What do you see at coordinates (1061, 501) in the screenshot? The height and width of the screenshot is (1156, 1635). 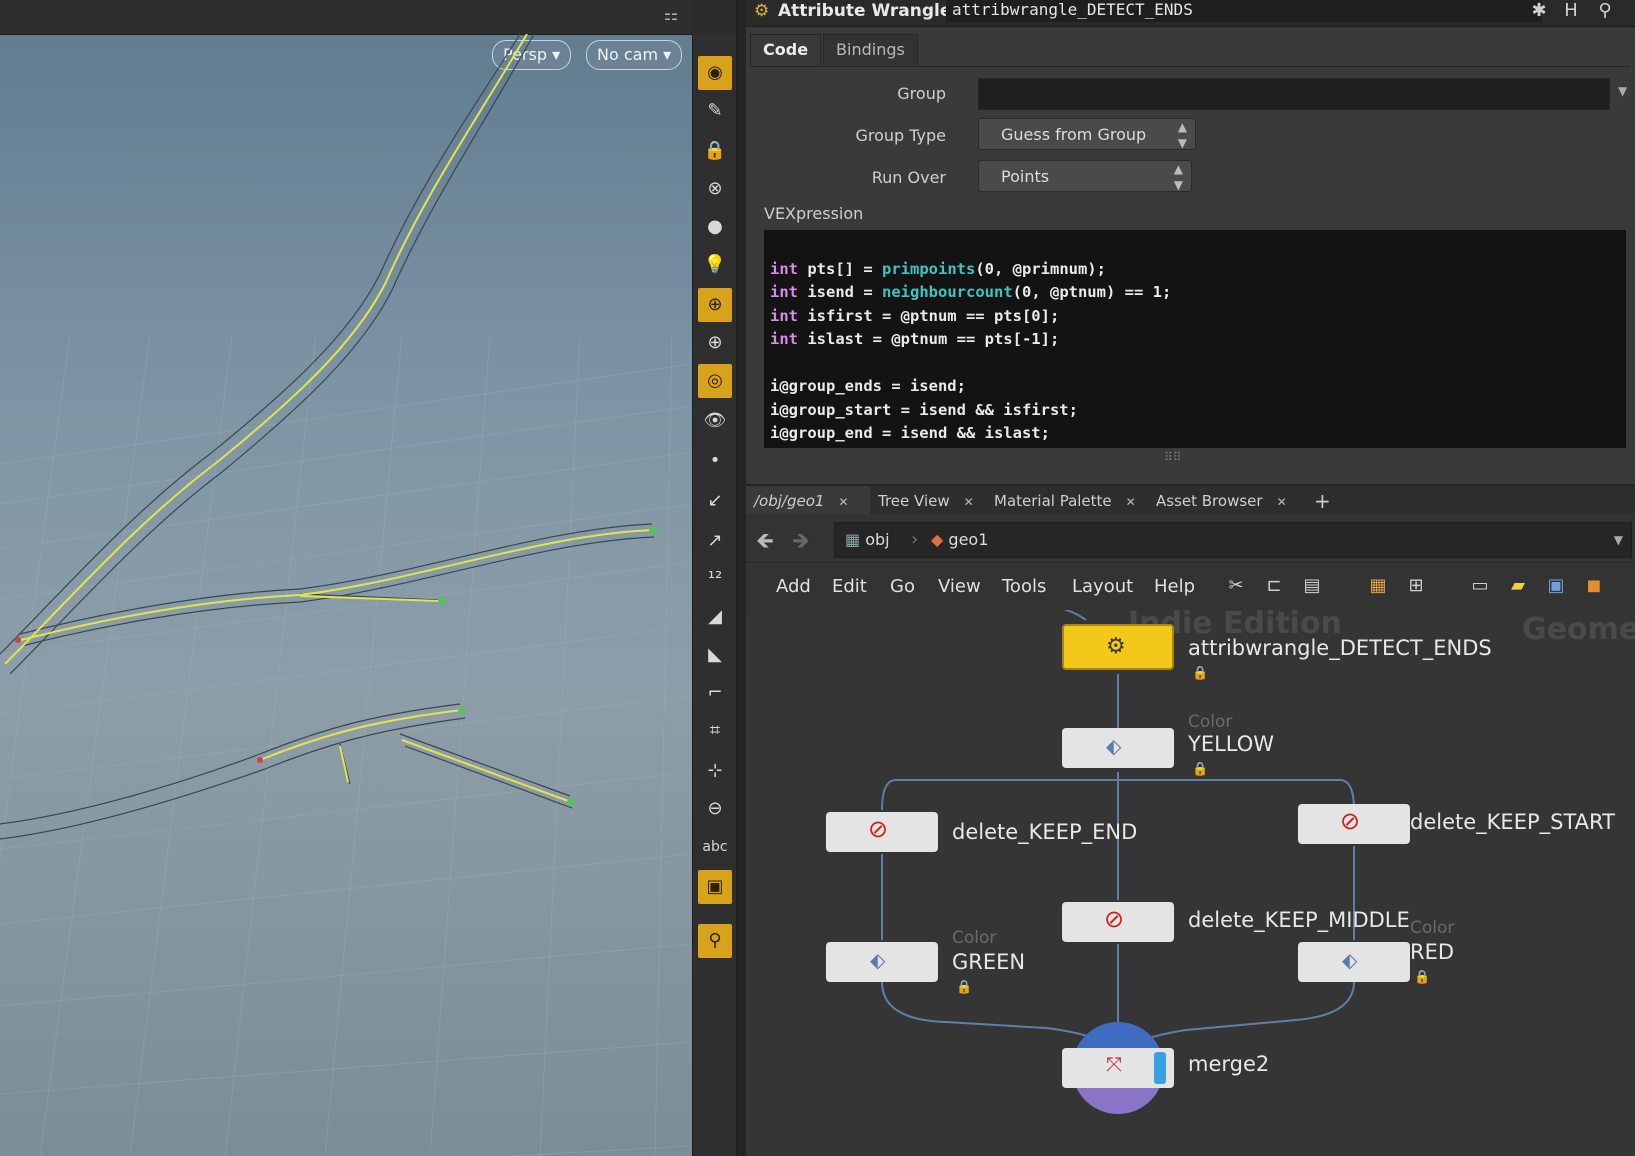 I see `tab-material-palette: Material Palette ✕` at bounding box center [1061, 501].